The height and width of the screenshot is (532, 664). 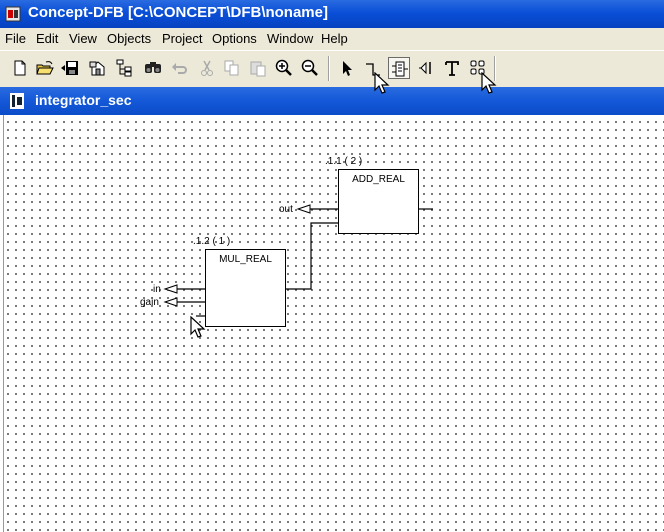 I want to click on mul-real-block-id: .1.2 ( 1 ), so click(x=212, y=241).